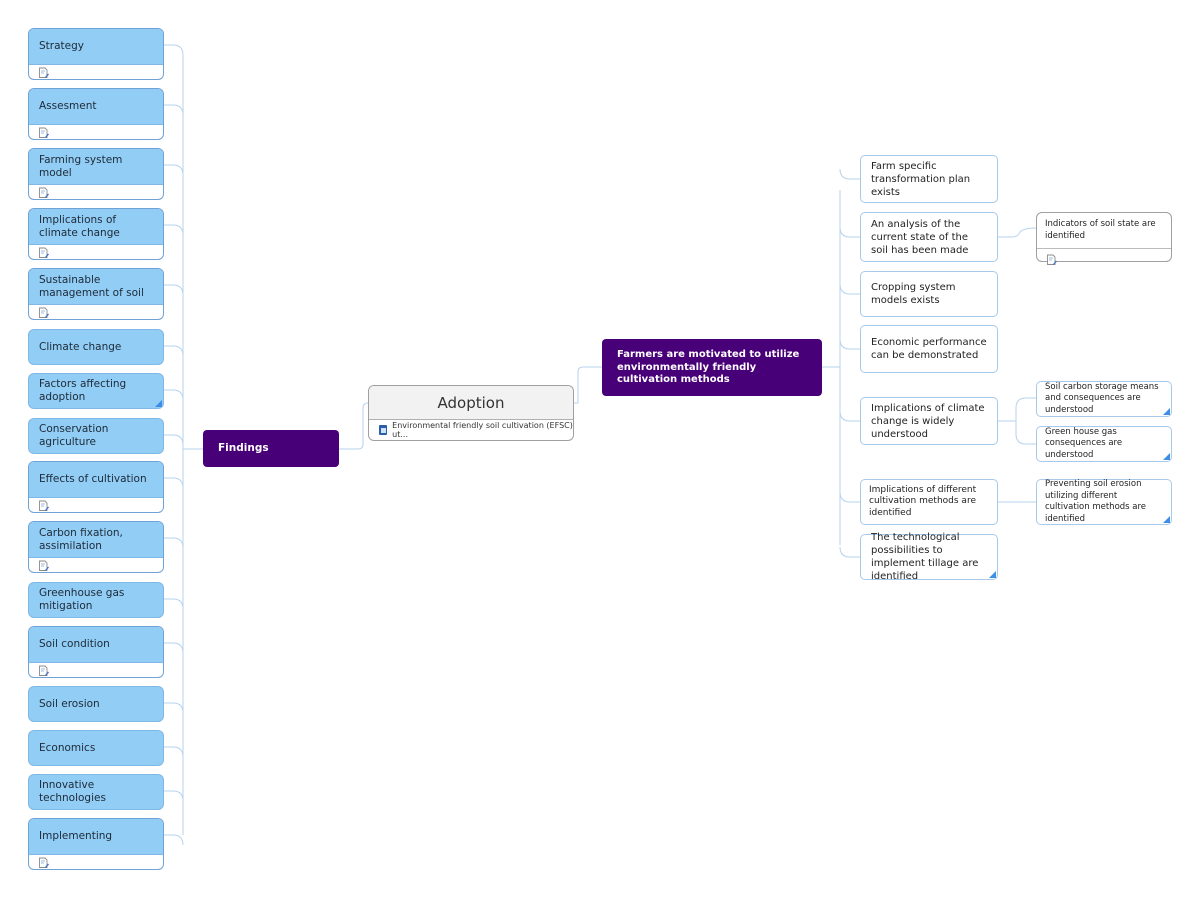 The image size is (1200, 898). I want to click on findings-child-topic: Greenhouse gas mitigation, so click(96, 600).